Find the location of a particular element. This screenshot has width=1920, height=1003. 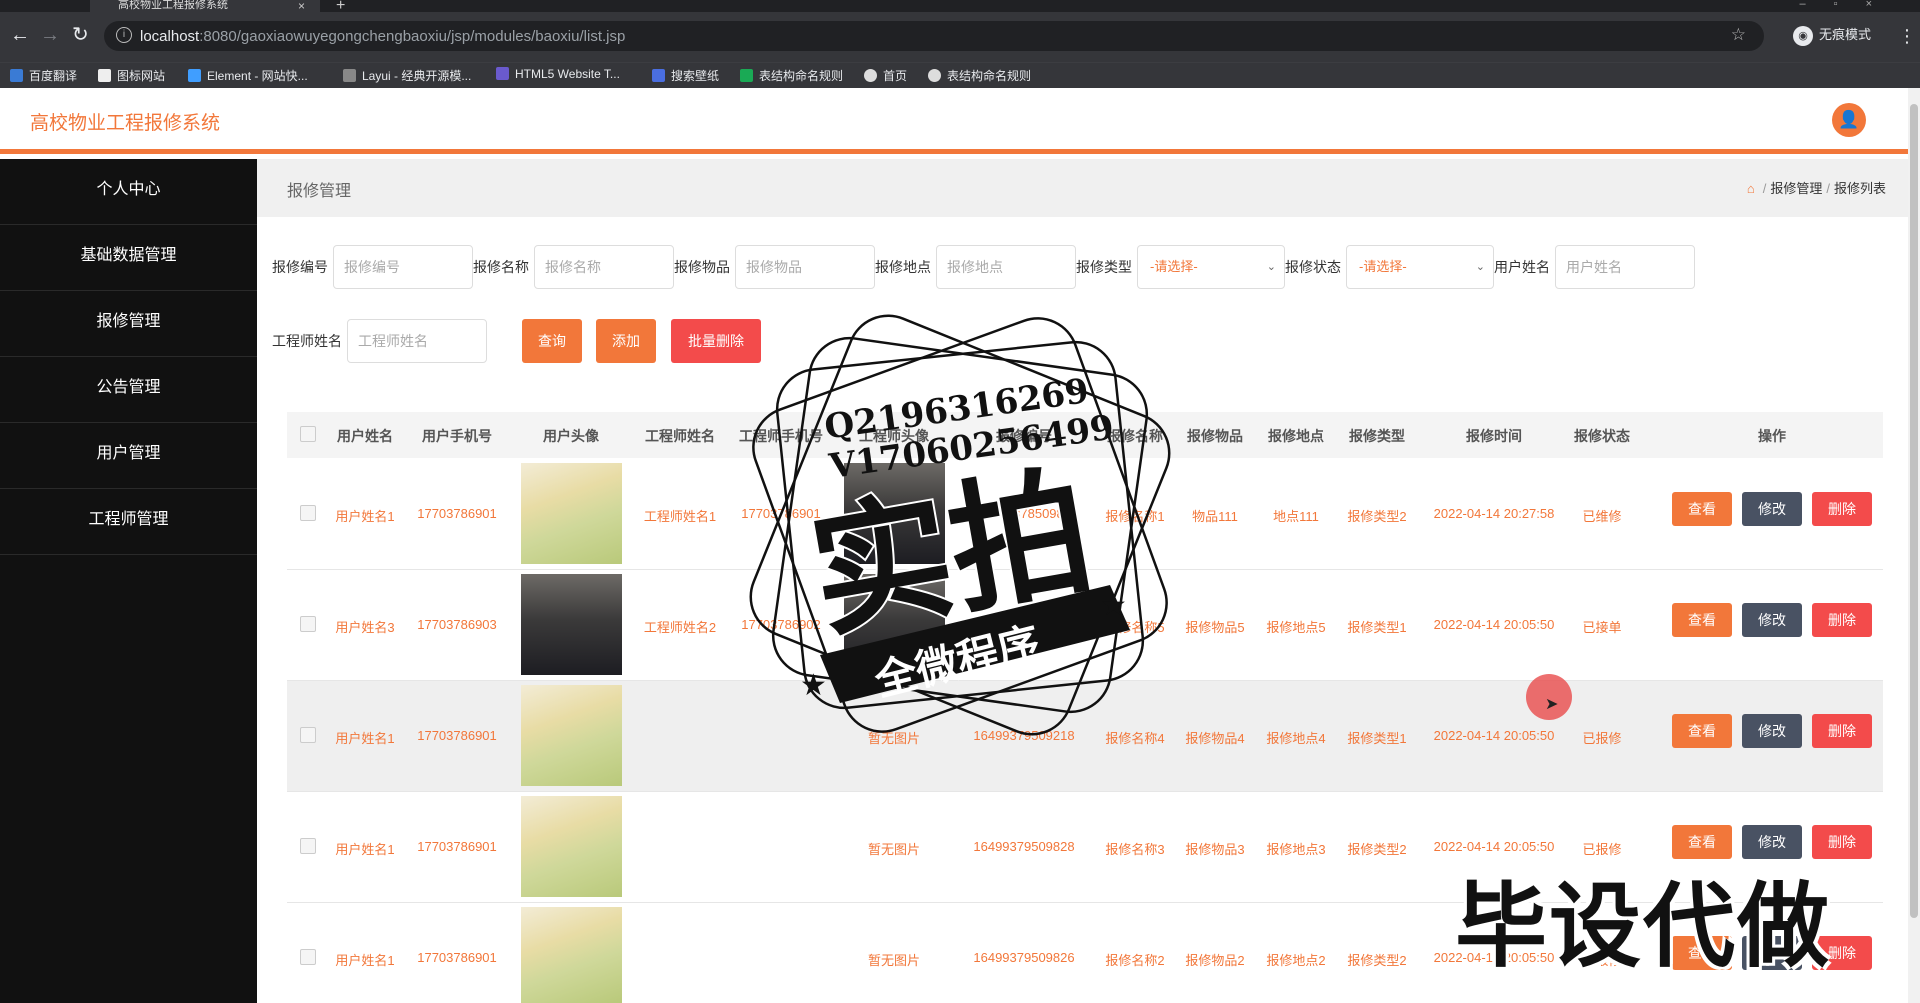

breadcrumb-bar: 报修管理 ⌂ / 报修管理 / 报修列表 is located at coordinates (1082, 188).